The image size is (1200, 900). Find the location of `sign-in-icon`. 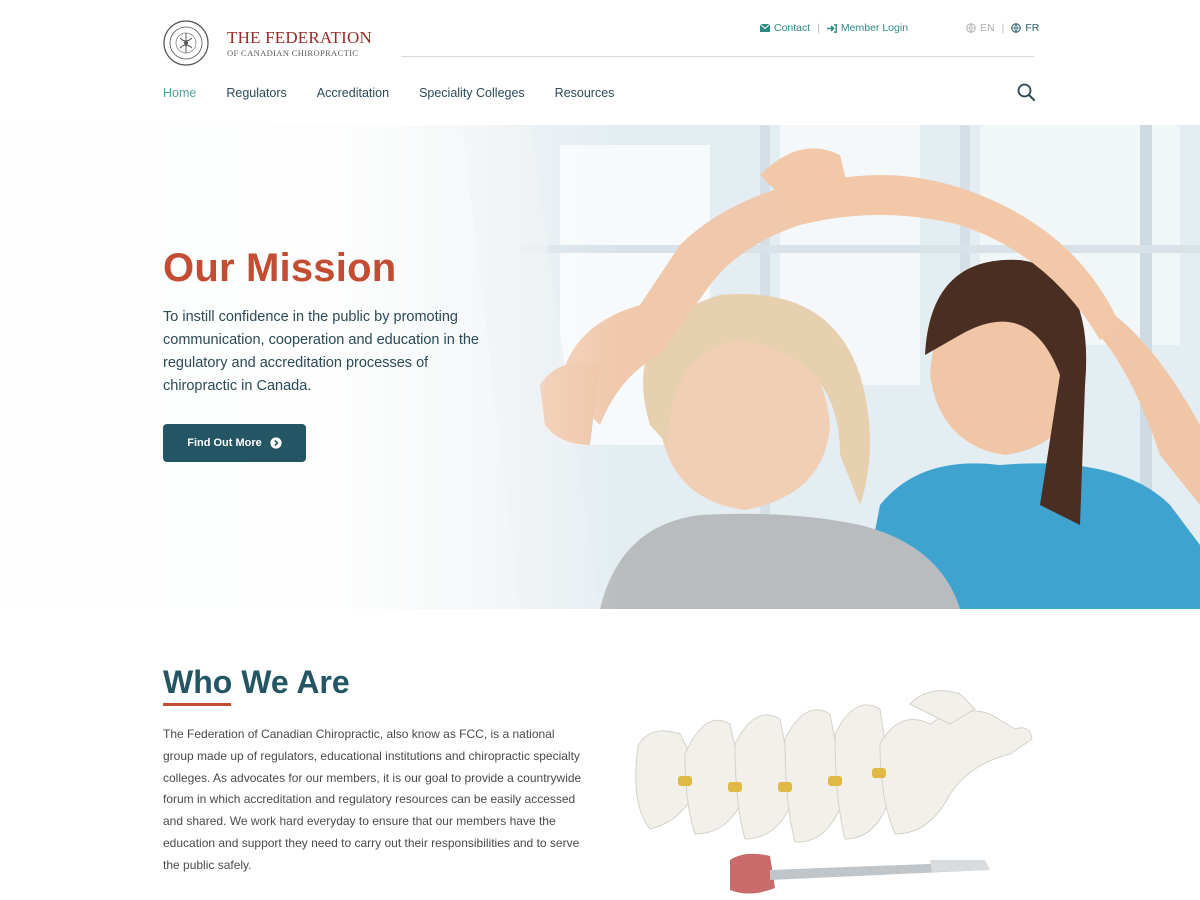

sign-in-icon is located at coordinates (831, 28).